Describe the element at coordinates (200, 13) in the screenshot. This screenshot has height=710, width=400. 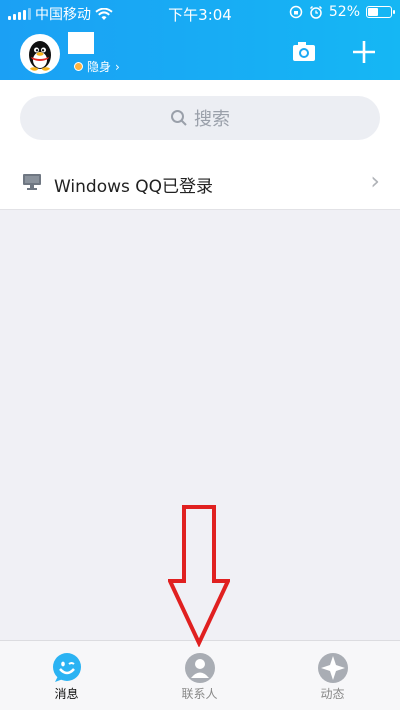
I see `status-bar: 中国移动 下午3:04 52%` at that location.